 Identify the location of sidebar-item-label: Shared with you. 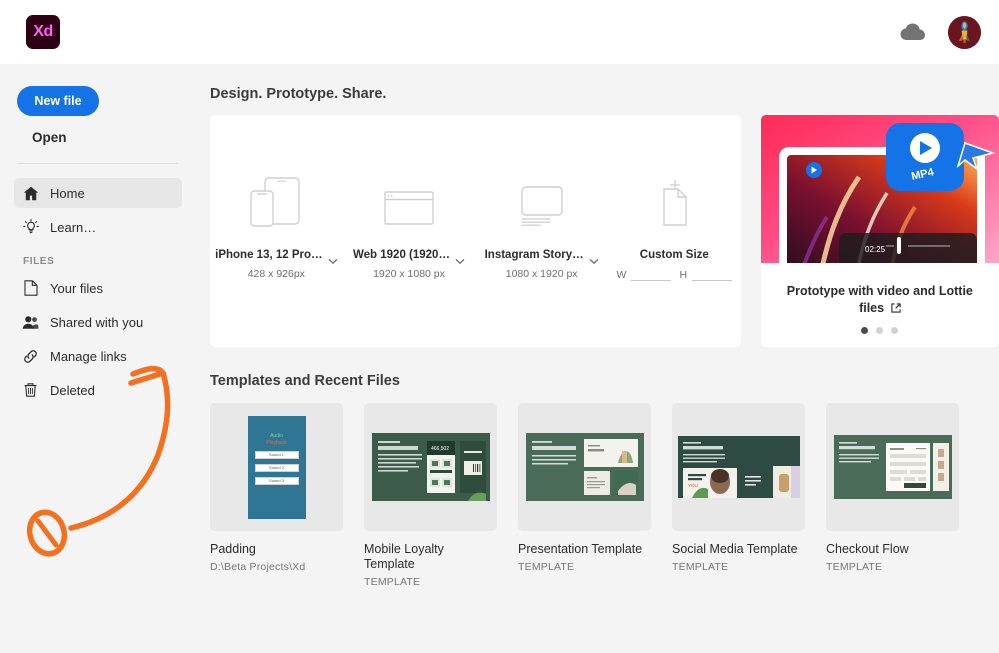
(97, 322).